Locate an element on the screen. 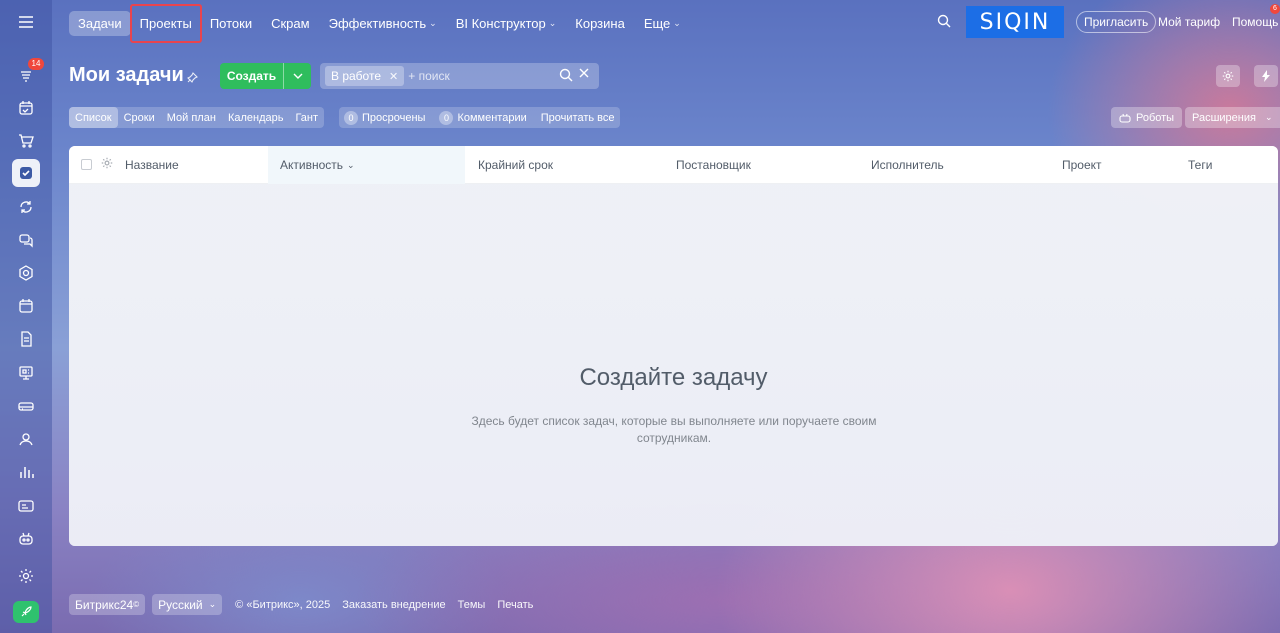 The width and height of the screenshot is (1280, 633). chat-icon is located at coordinates (26, 240).